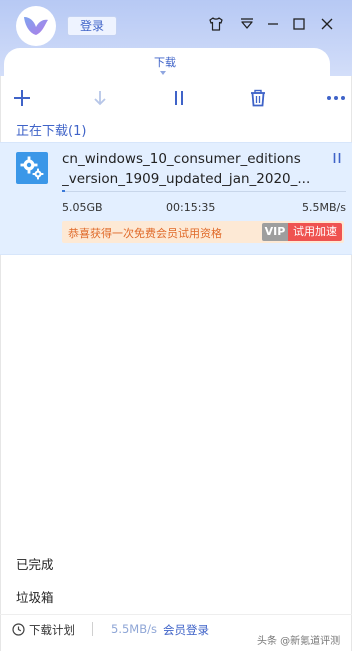 The width and height of the screenshot is (352, 651). Describe the element at coordinates (134, 629) in the screenshot. I see `footer-speed: 5.5MB/s` at that location.